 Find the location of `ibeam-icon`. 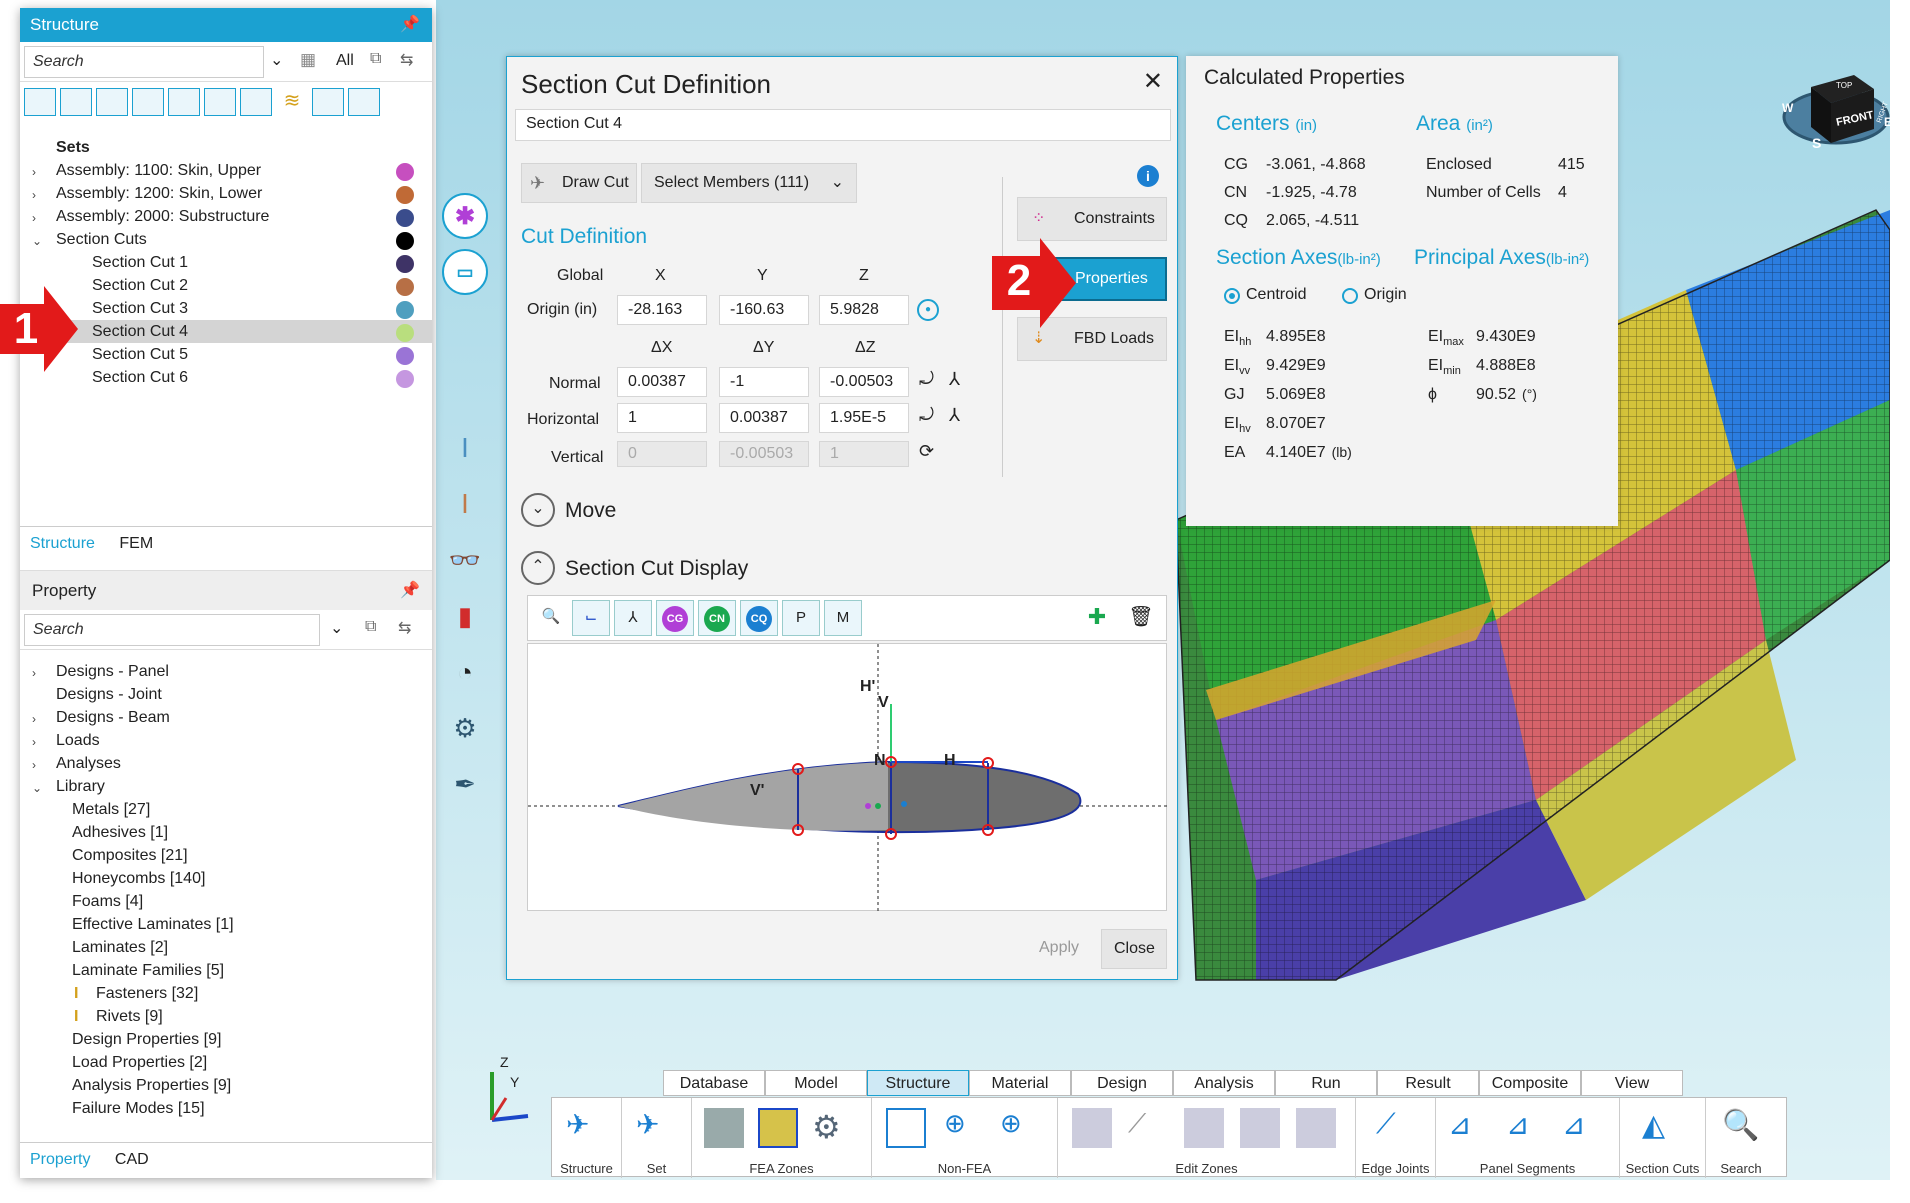

ibeam-icon is located at coordinates (220, 102).